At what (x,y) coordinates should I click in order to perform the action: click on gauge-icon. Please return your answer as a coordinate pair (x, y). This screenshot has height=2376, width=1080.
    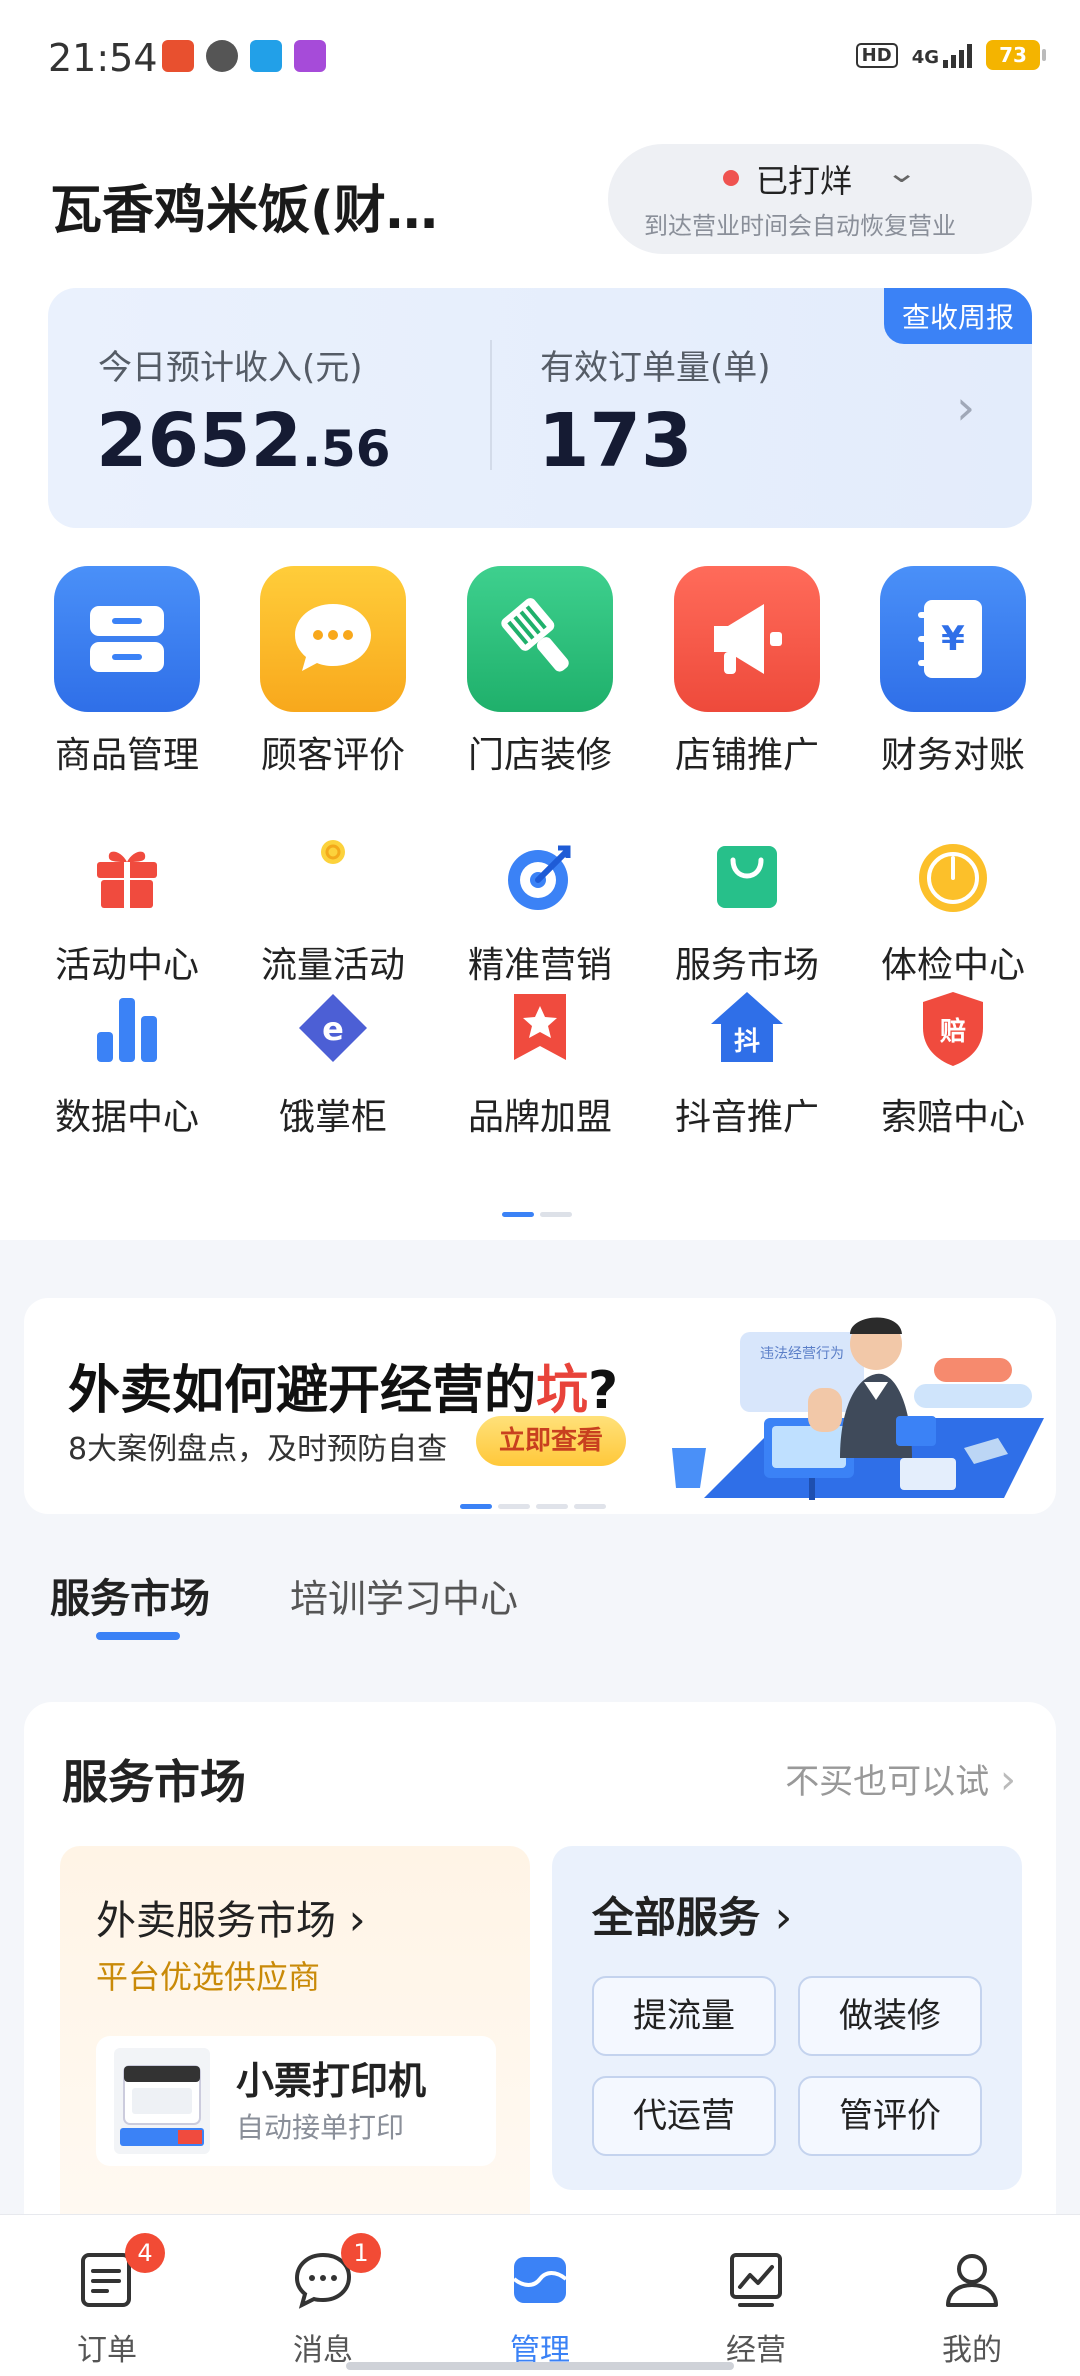
    Looking at the image, I should click on (953, 878).